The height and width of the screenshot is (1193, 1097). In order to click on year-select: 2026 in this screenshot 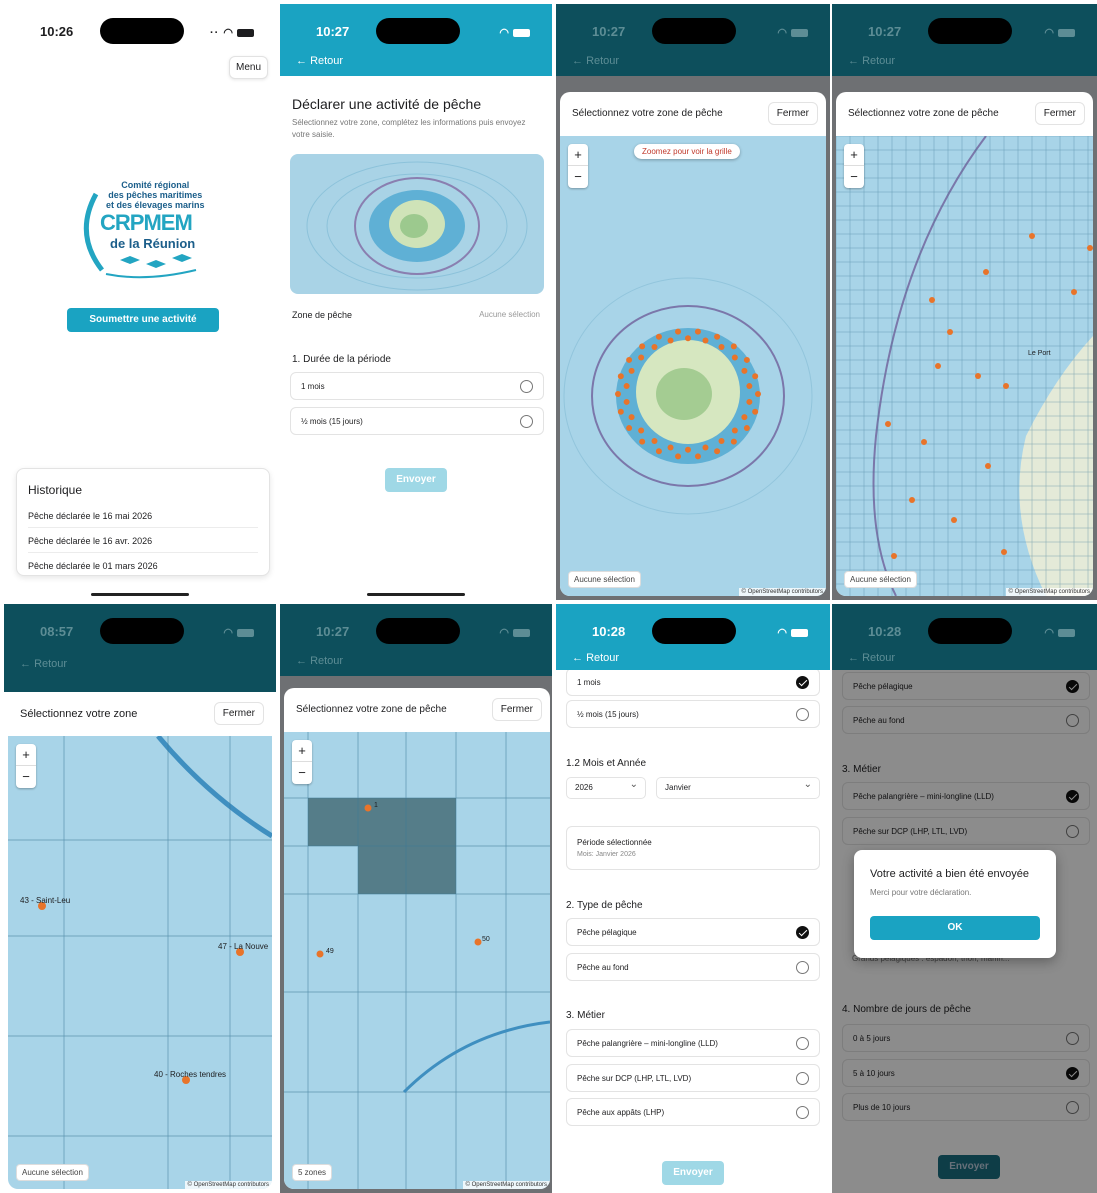, I will do `click(606, 787)`.